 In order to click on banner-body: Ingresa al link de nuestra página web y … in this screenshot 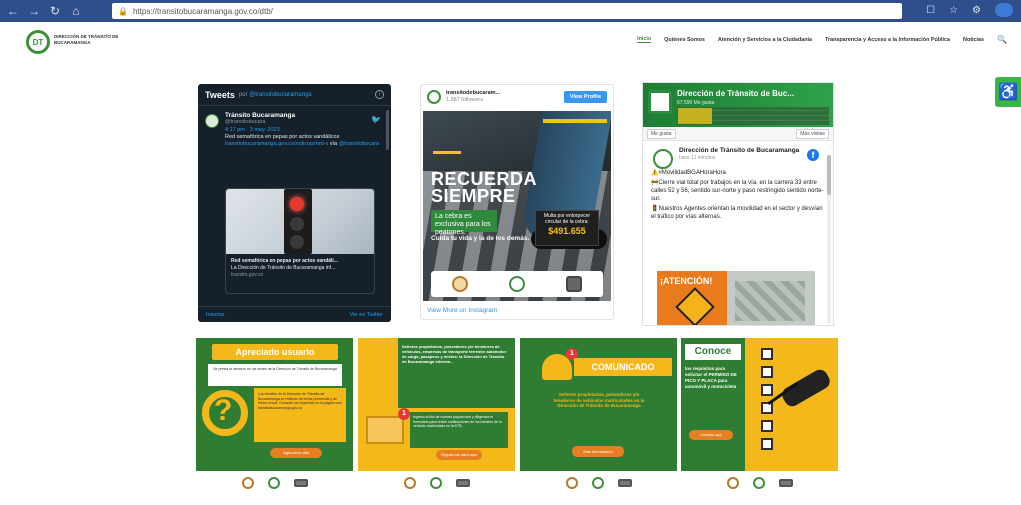, I will do `click(459, 430)`.